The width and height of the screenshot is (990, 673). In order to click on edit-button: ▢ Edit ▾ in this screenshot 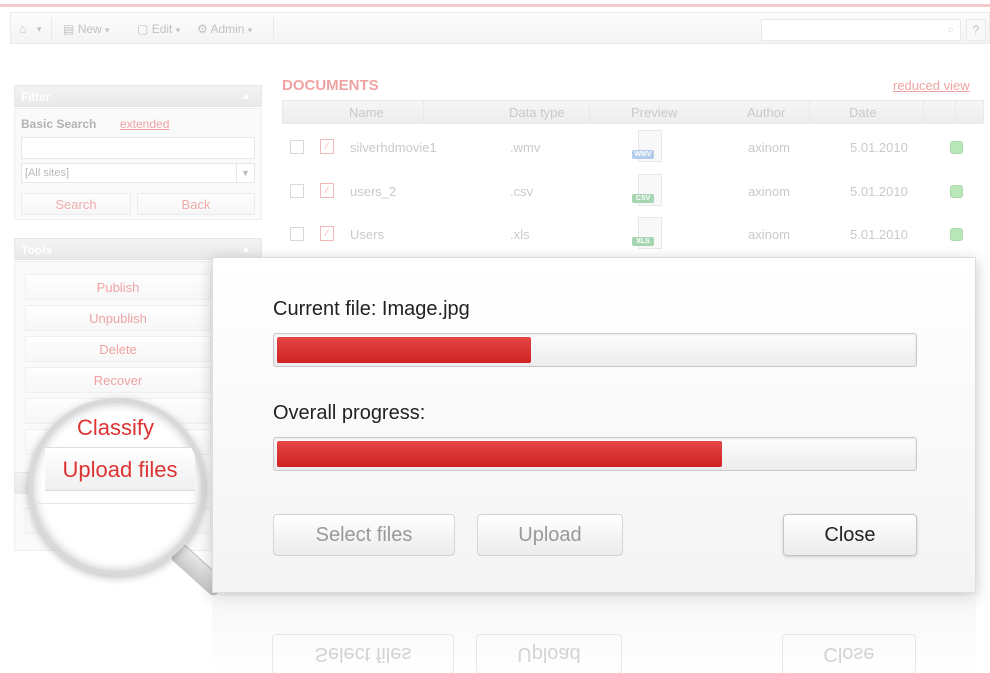, I will do `click(158, 29)`.